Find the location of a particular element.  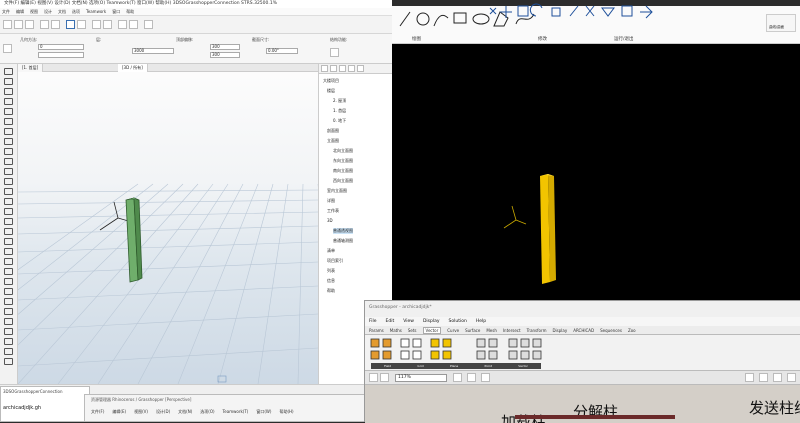

gh-preview-wire-icon is located at coordinates (763, 377).